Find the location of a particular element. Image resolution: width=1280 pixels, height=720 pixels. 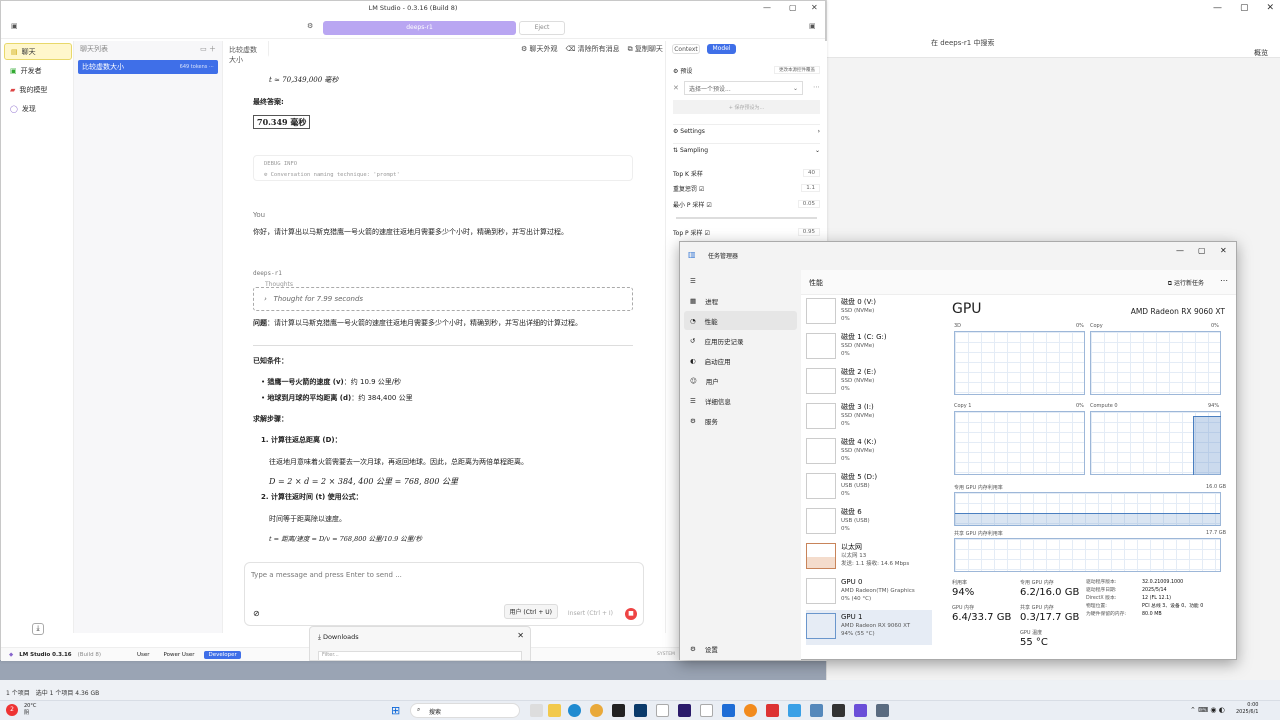

weather-badge: 2 is located at coordinates (12, 710).